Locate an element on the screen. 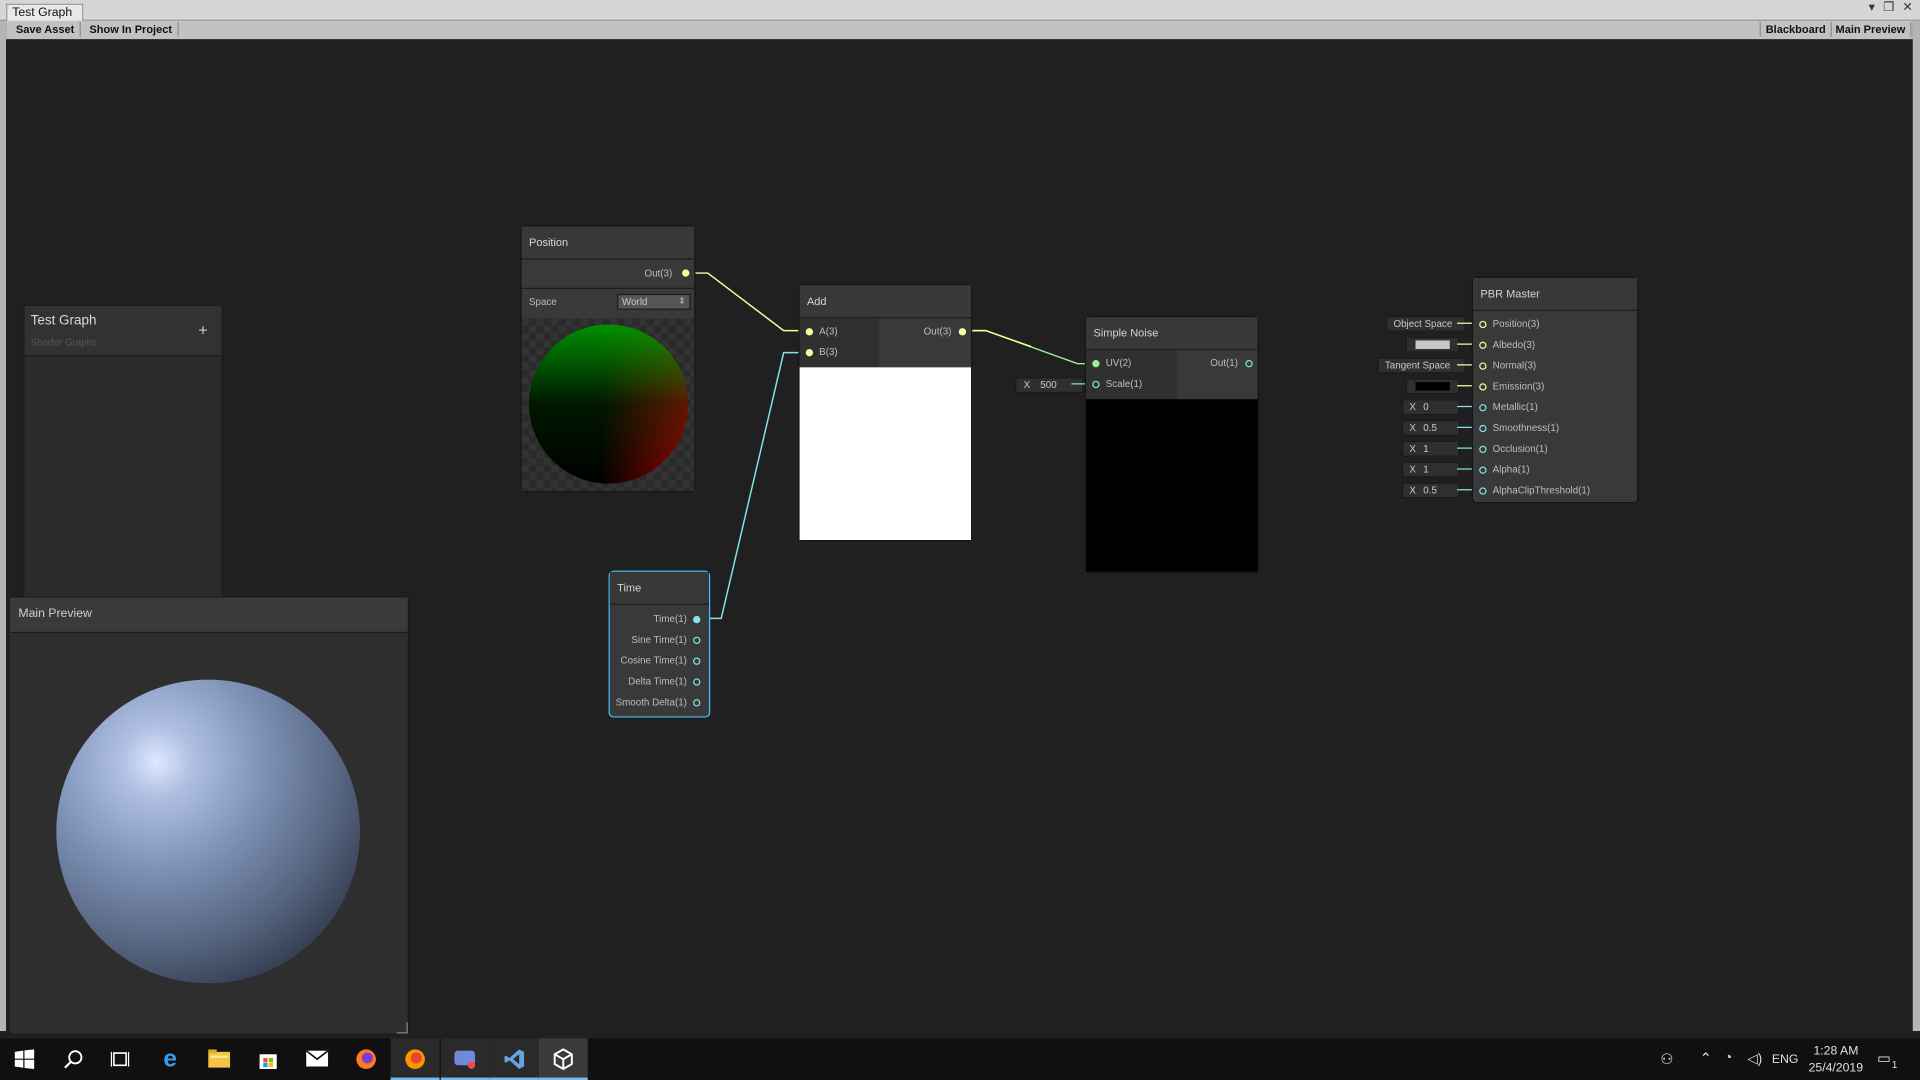 This screenshot has height=1080, width=1920. language-indicator: ENG is located at coordinates (1785, 1059).